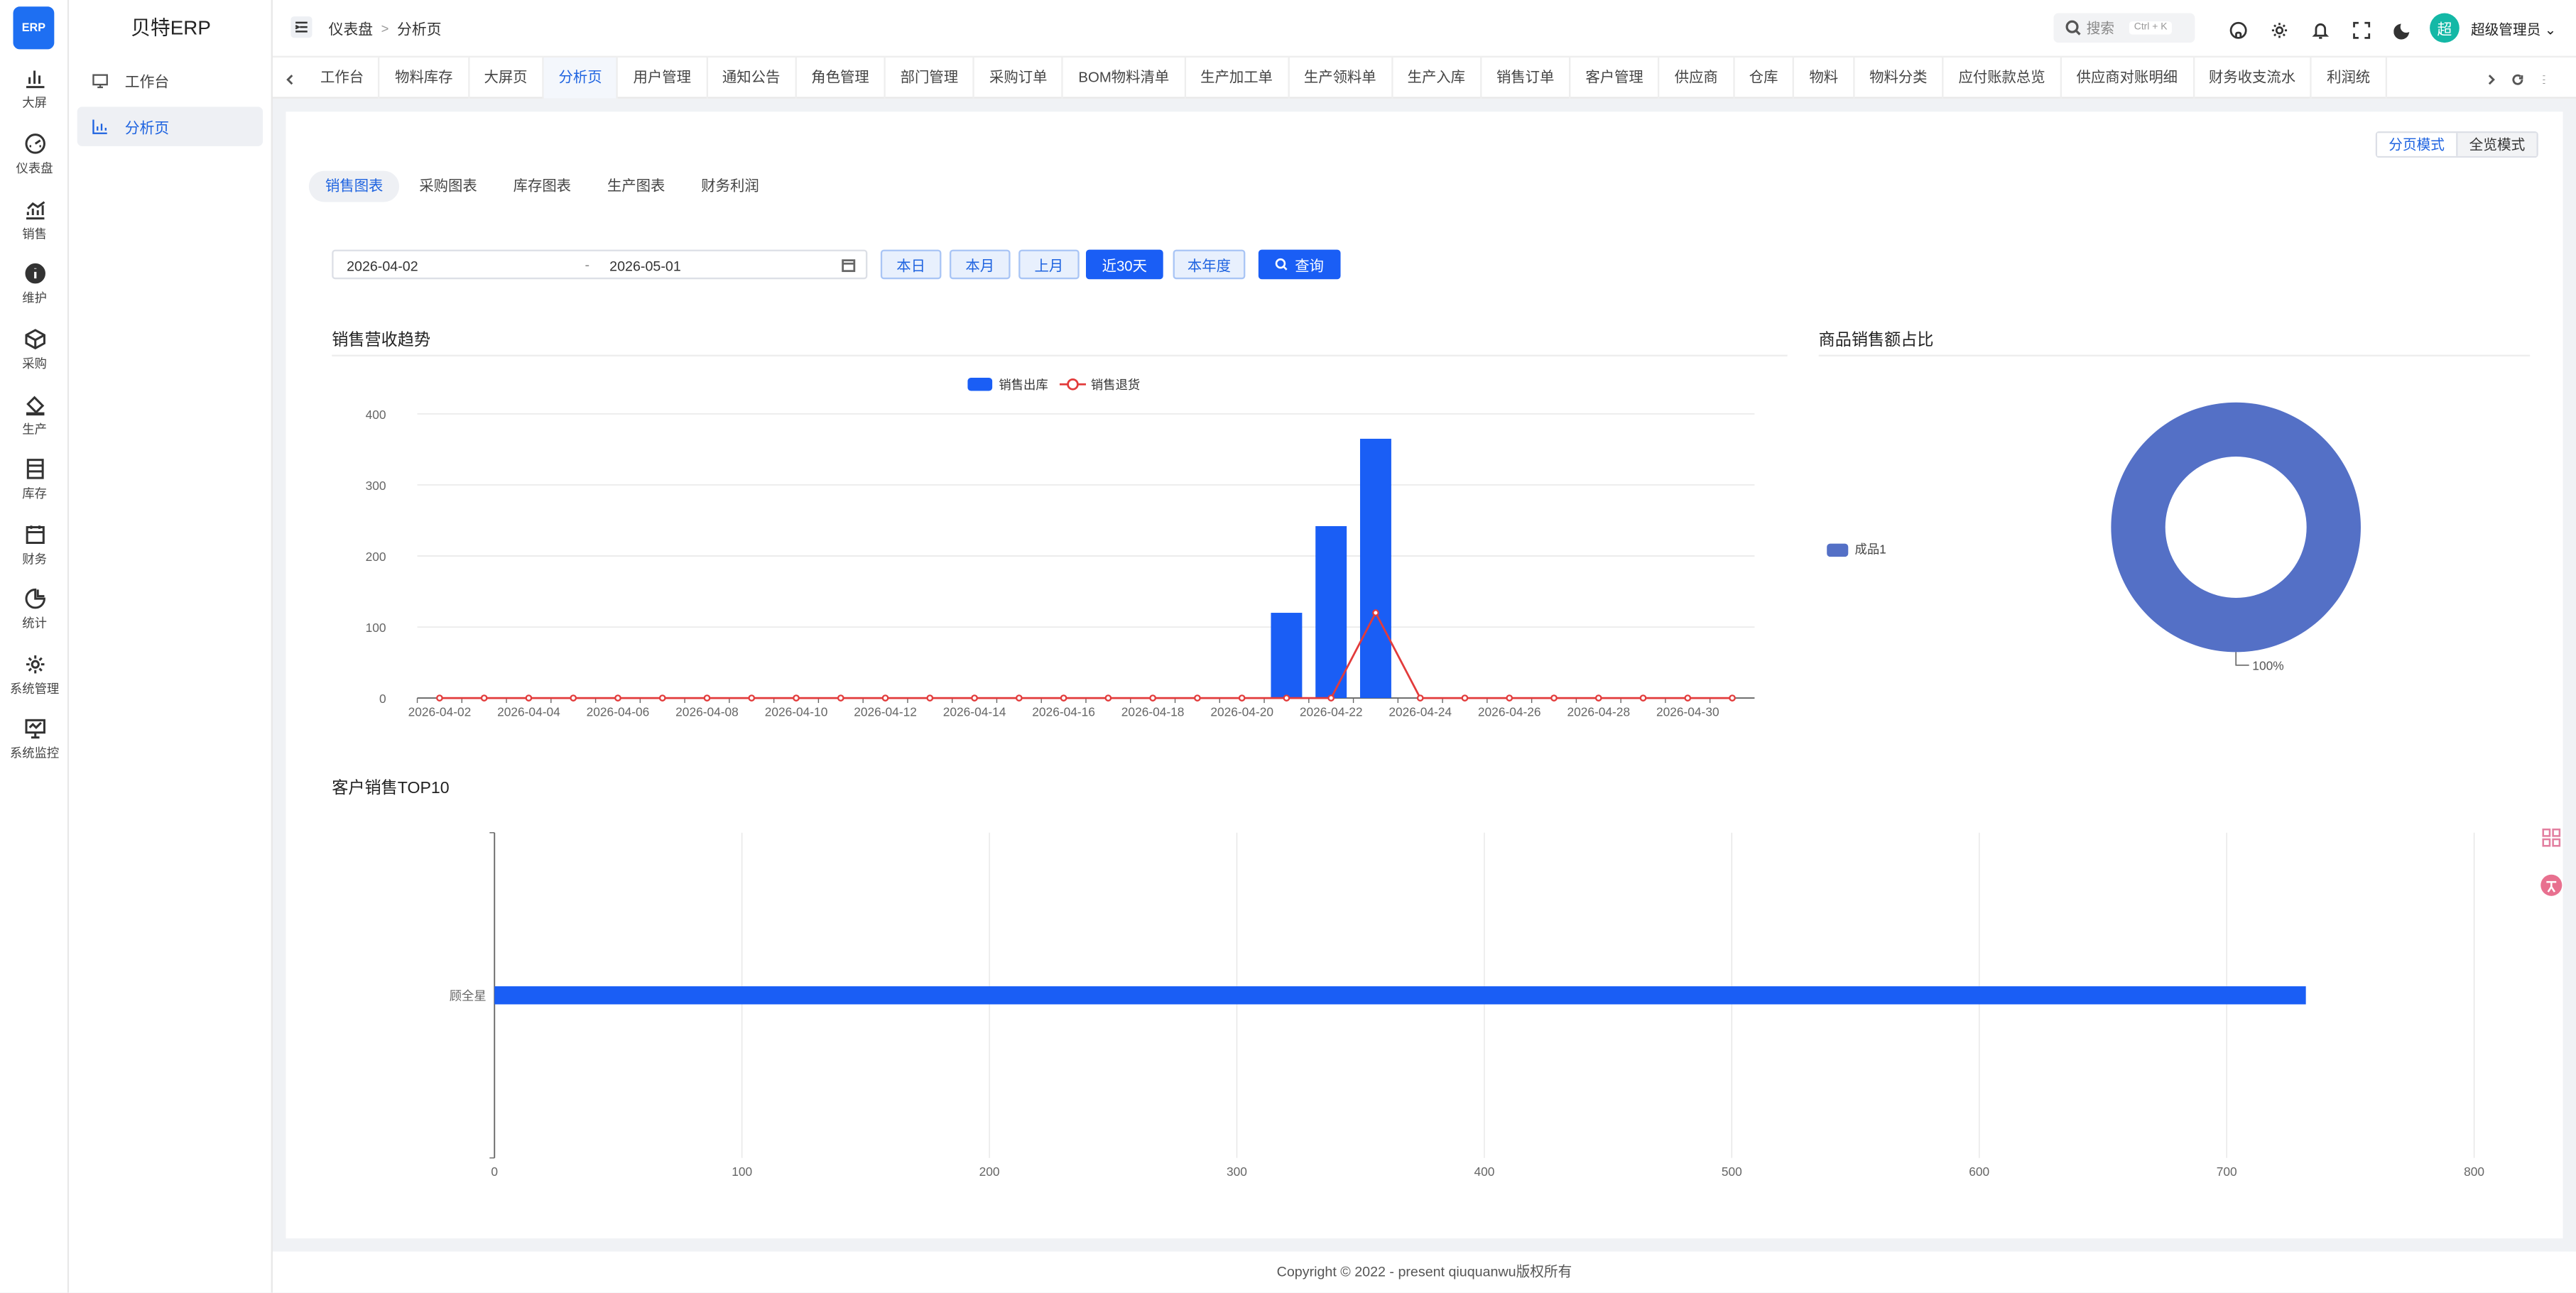 The image size is (2576, 1293). I want to click on tab-item: 分析页, so click(581, 78).